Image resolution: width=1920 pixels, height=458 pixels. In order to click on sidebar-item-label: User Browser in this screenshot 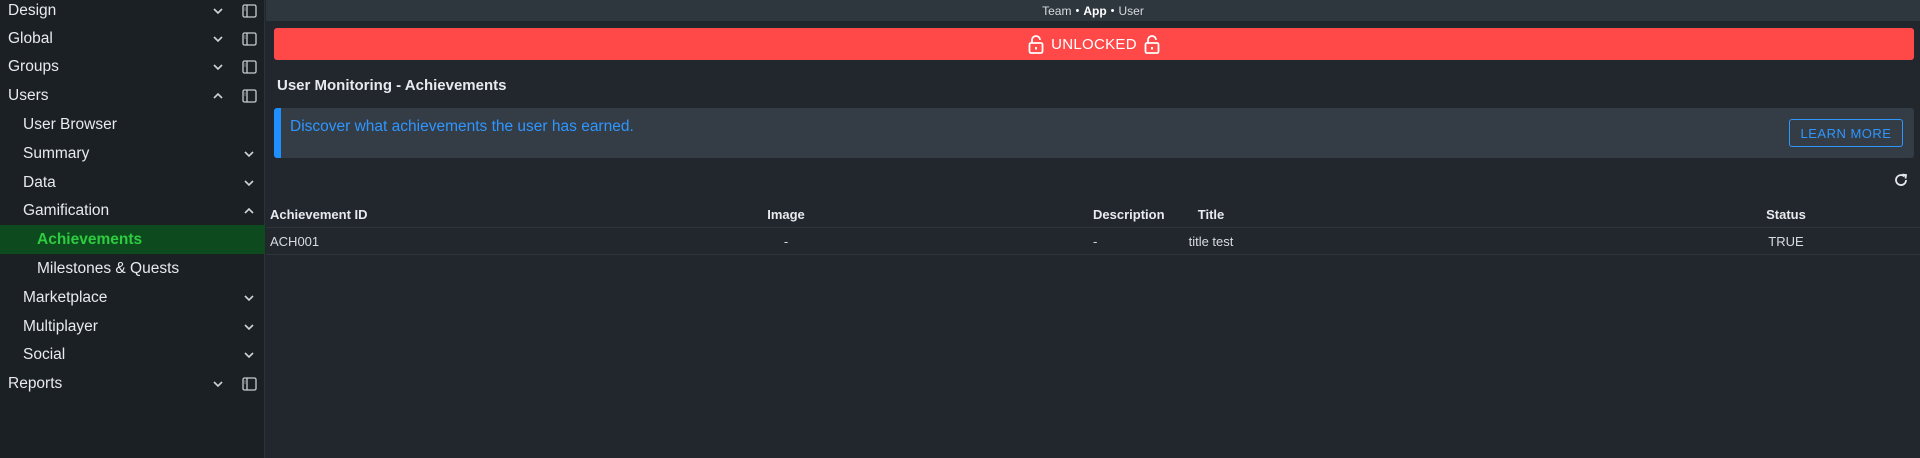, I will do `click(70, 124)`.